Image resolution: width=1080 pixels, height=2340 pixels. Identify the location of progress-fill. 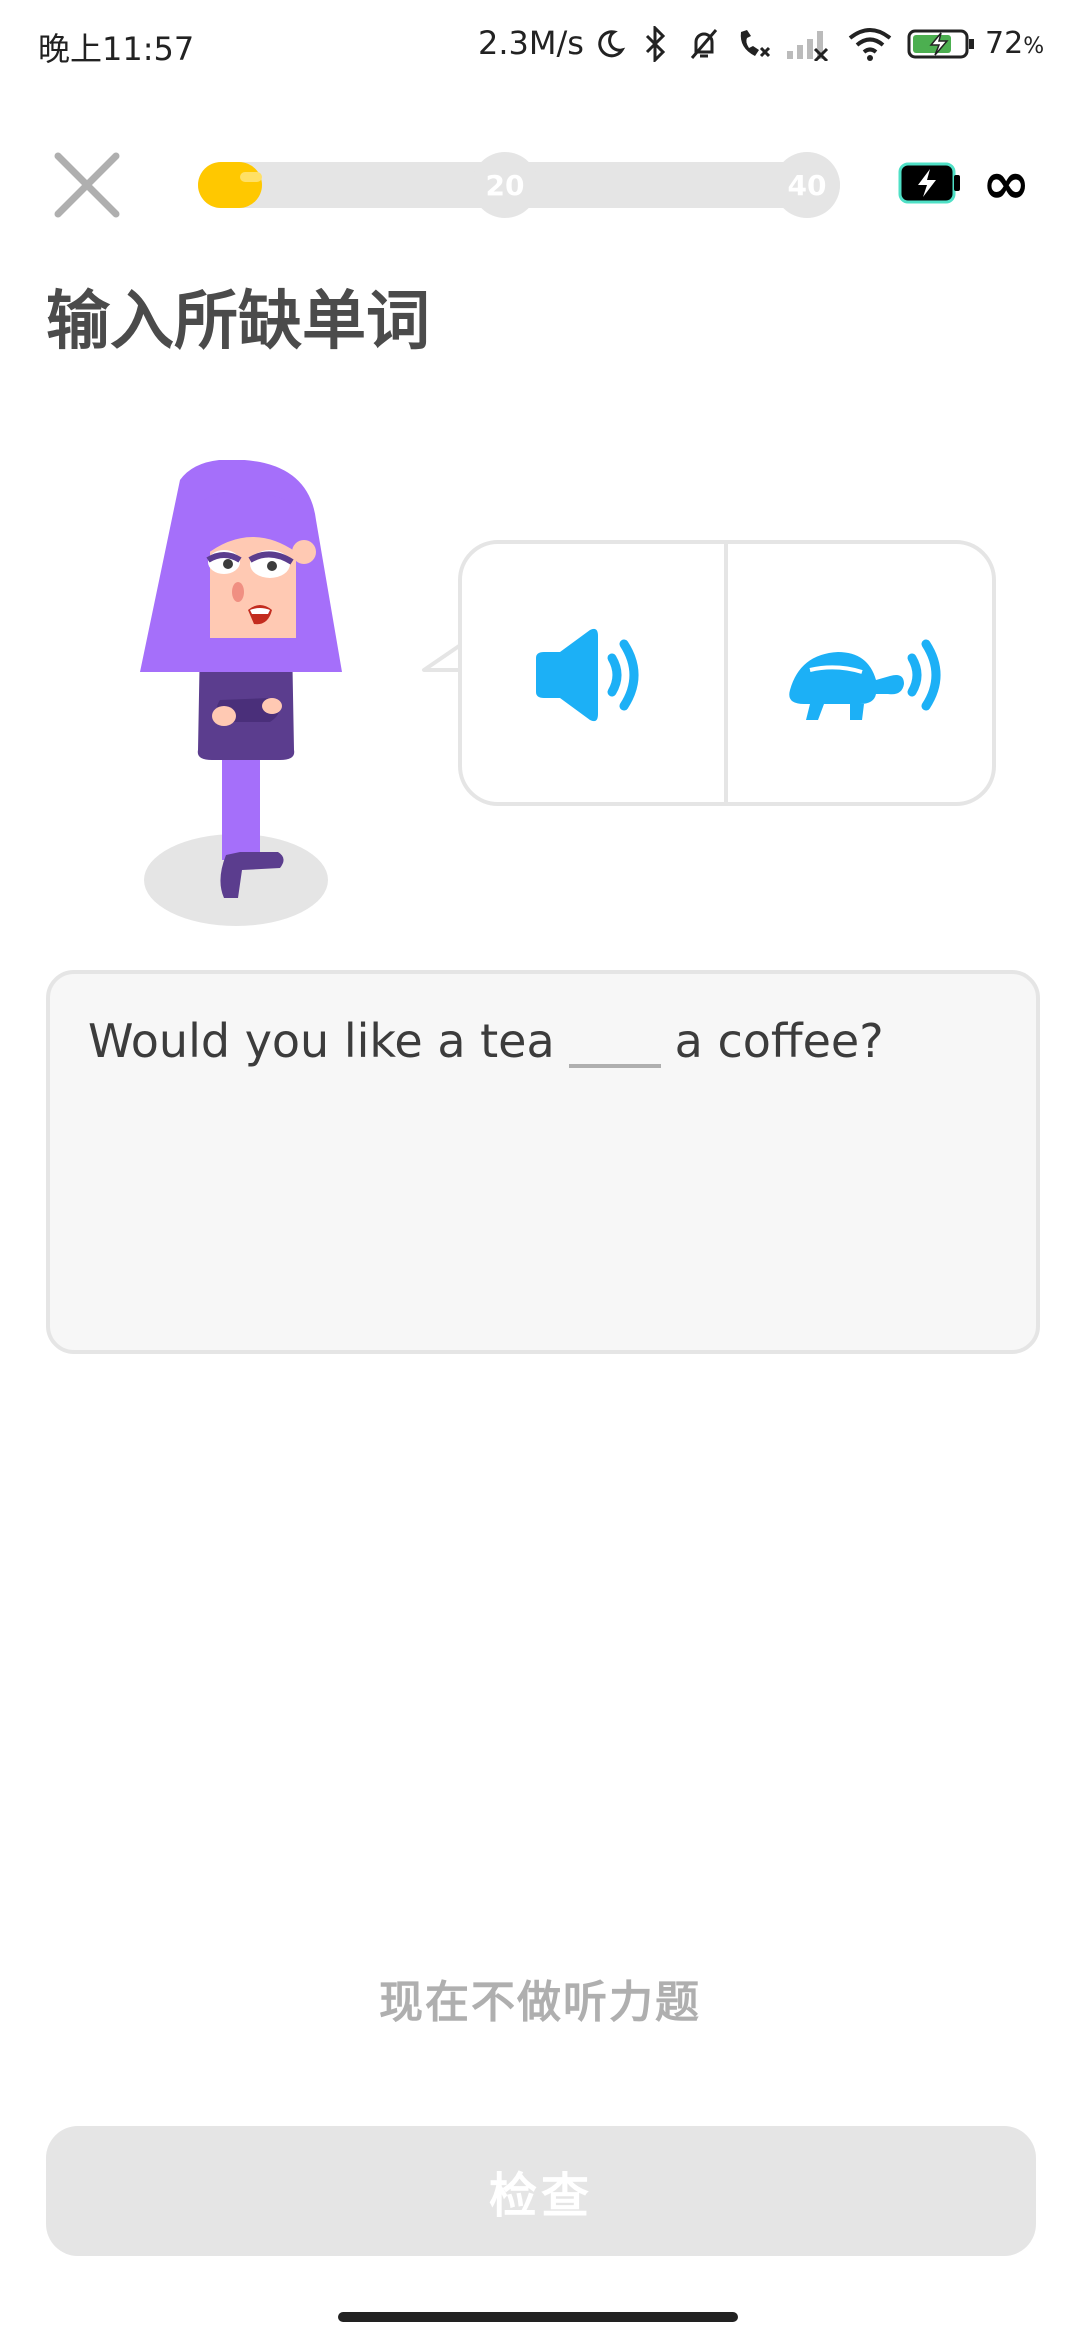
(230, 185).